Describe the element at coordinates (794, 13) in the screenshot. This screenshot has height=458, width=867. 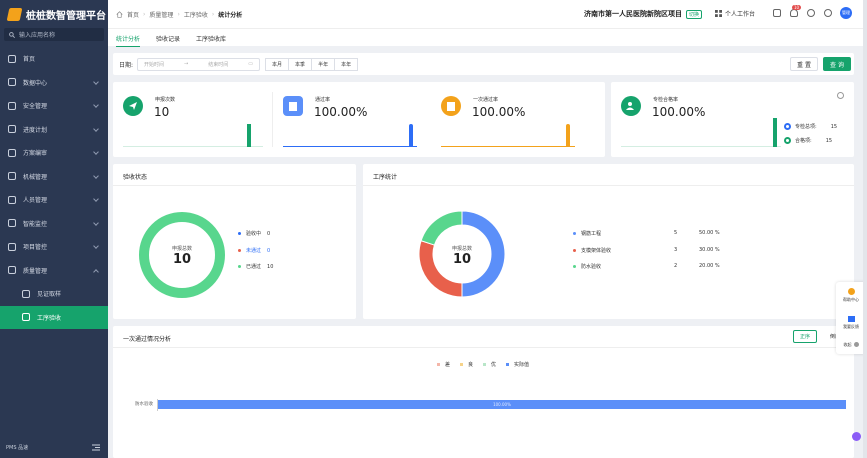
I see `bell-icon` at that location.